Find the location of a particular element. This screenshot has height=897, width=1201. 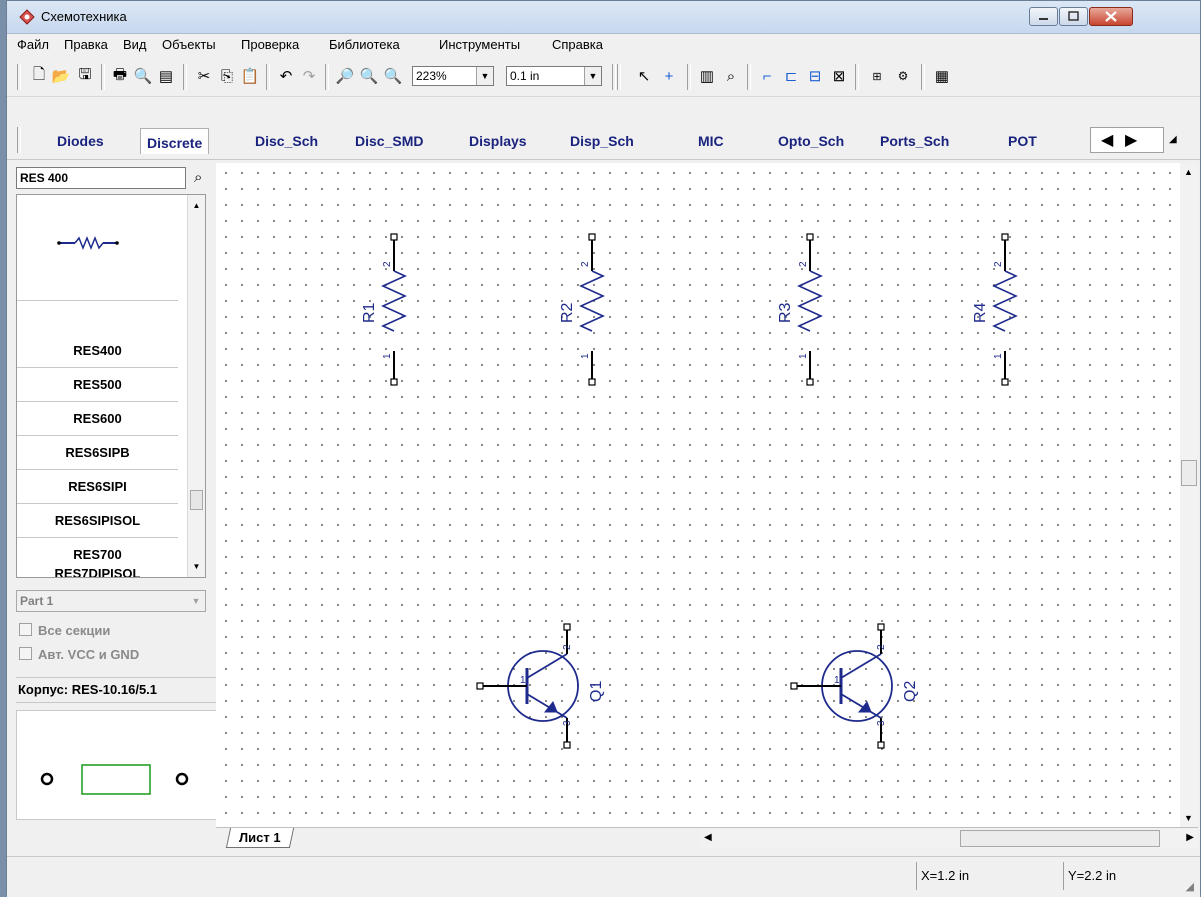

hdl-button: ⚙ is located at coordinates (903, 76).